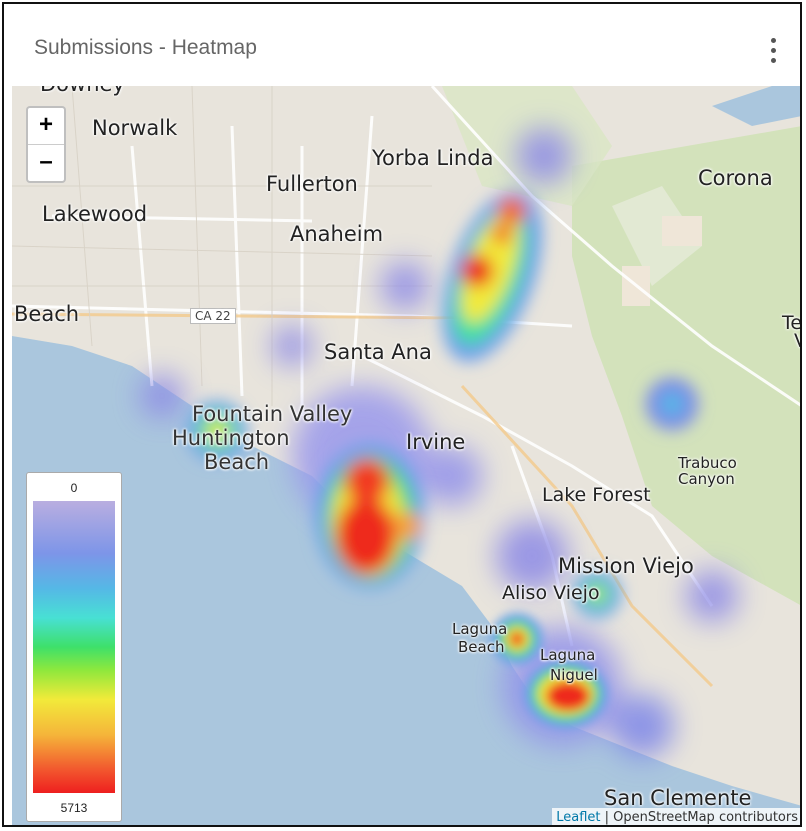 The width and height of the screenshot is (806, 831). What do you see at coordinates (74, 488) in the screenshot?
I see `legend-min-value: 0` at bounding box center [74, 488].